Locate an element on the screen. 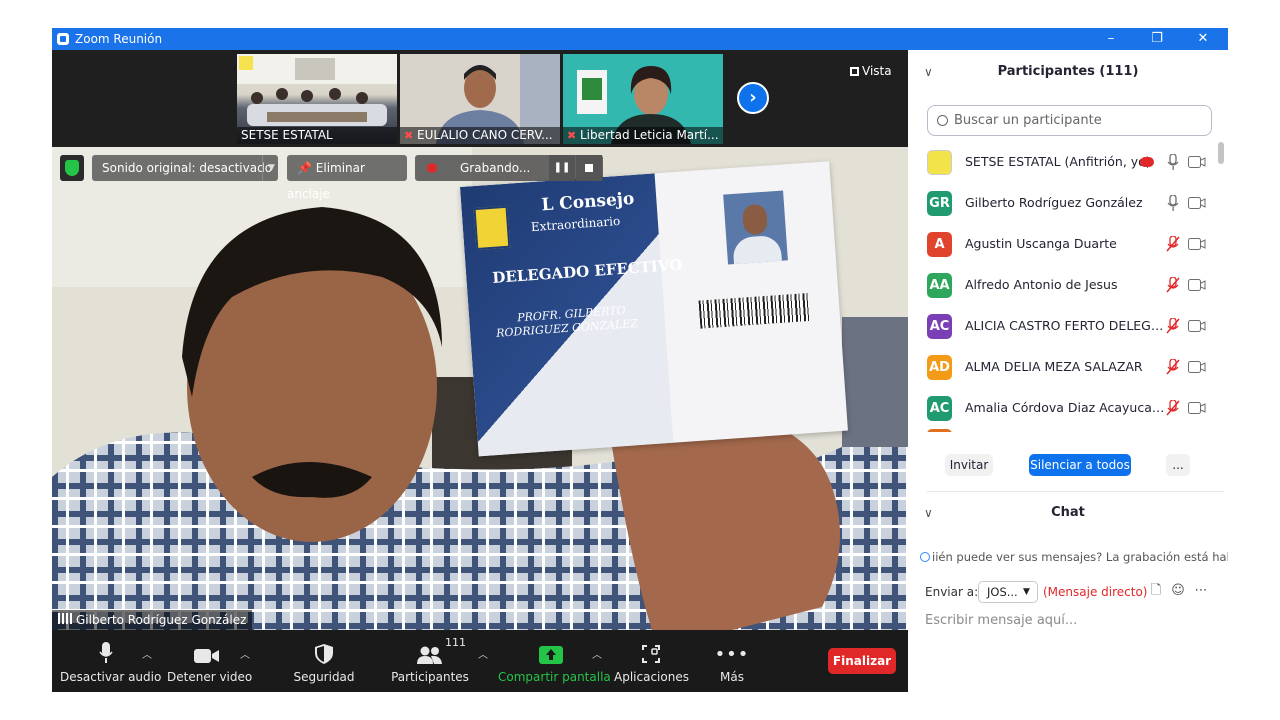  participant-row is located at coordinates (1063, 430).